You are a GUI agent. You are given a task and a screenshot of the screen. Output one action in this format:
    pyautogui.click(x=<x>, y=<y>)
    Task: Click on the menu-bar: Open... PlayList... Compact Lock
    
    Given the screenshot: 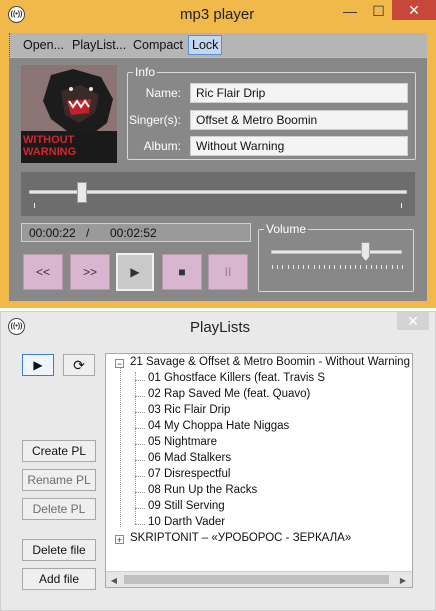 What is the action you would take?
    pyautogui.click(x=218, y=45)
    